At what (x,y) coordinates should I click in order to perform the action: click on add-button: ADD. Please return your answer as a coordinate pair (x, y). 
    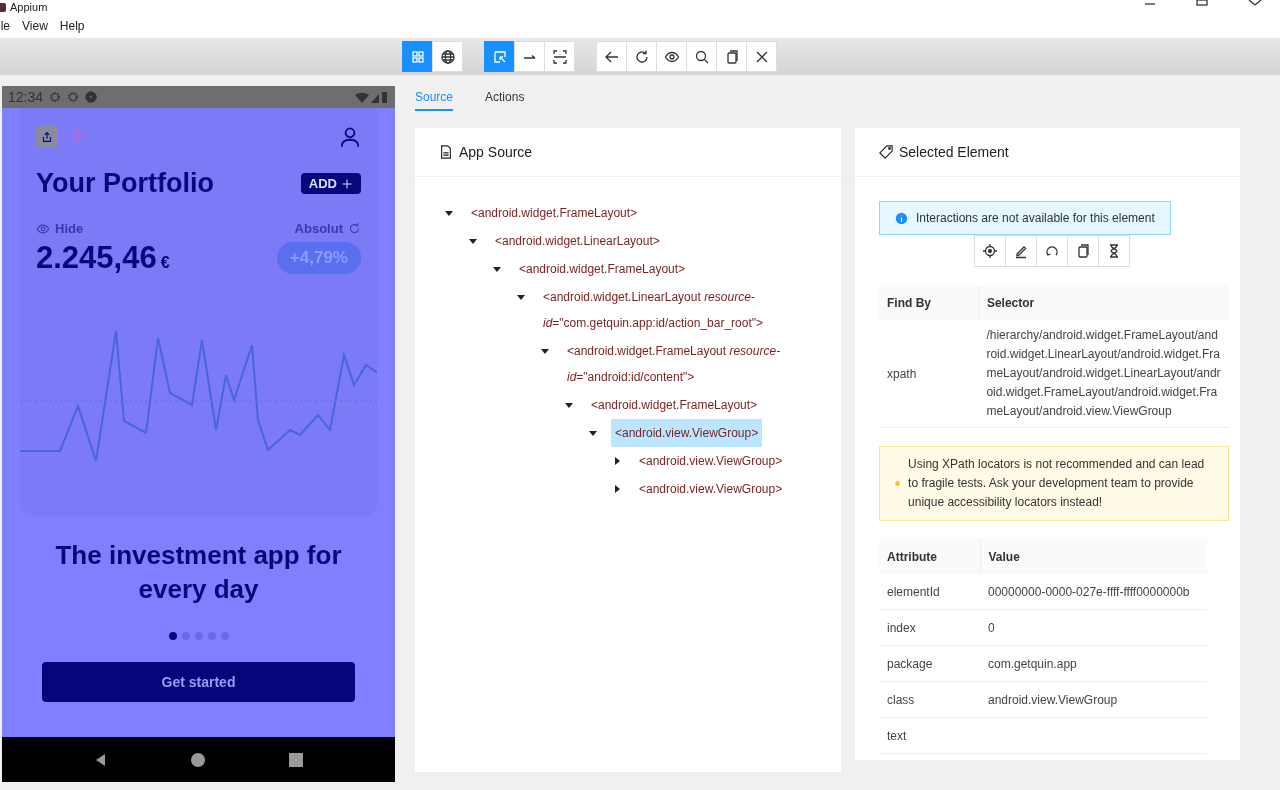
    Looking at the image, I should click on (330, 183).